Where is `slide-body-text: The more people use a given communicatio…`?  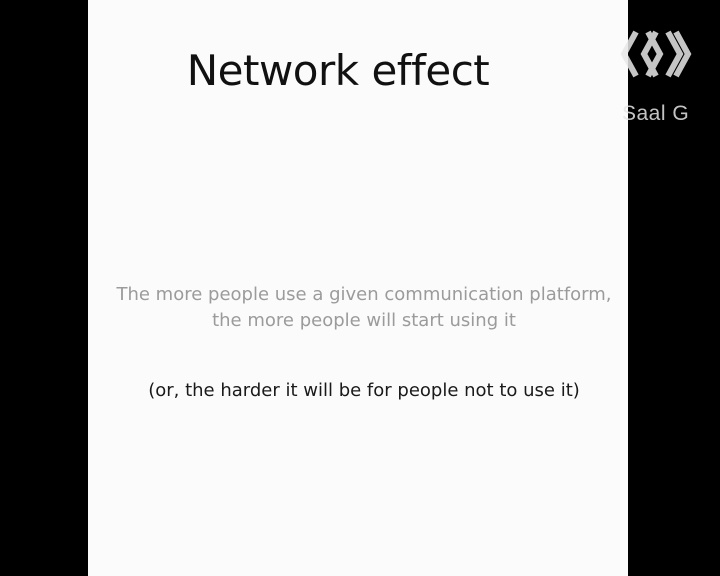 slide-body-text: The more people use a given communicatio… is located at coordinates (364, 307).